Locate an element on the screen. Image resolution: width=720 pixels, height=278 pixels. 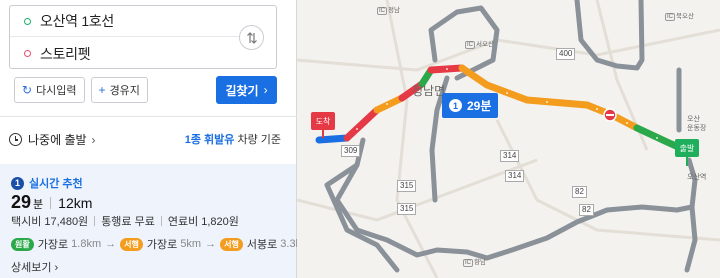
map-label-seoosan-ic: IC 서오산 is located at coordinates (479, 45).